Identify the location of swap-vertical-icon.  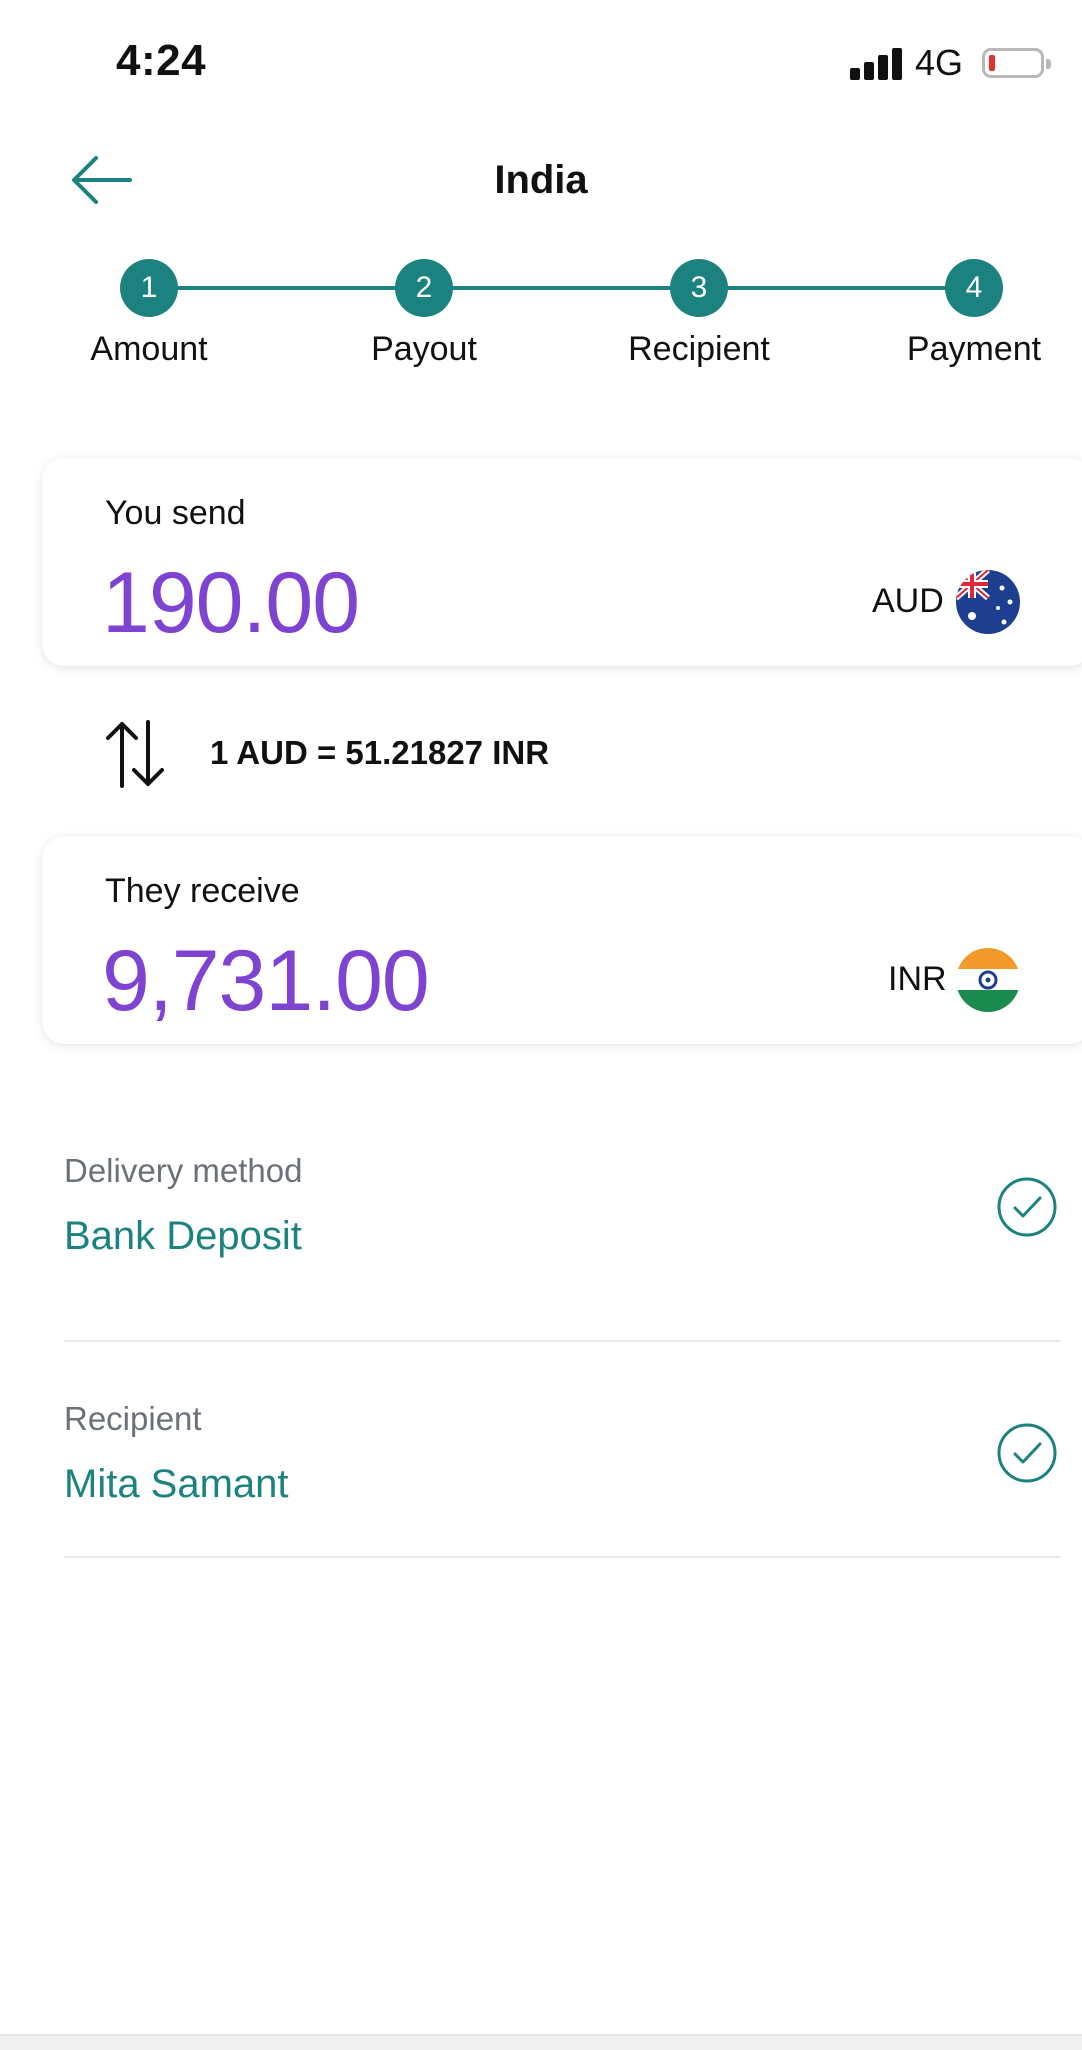
(135, 754).